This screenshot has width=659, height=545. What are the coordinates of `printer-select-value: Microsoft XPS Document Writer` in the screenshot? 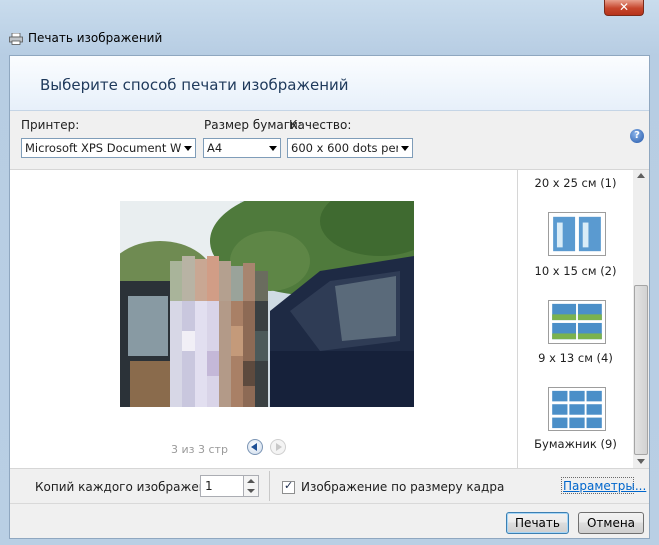 It's located at (110, 148).